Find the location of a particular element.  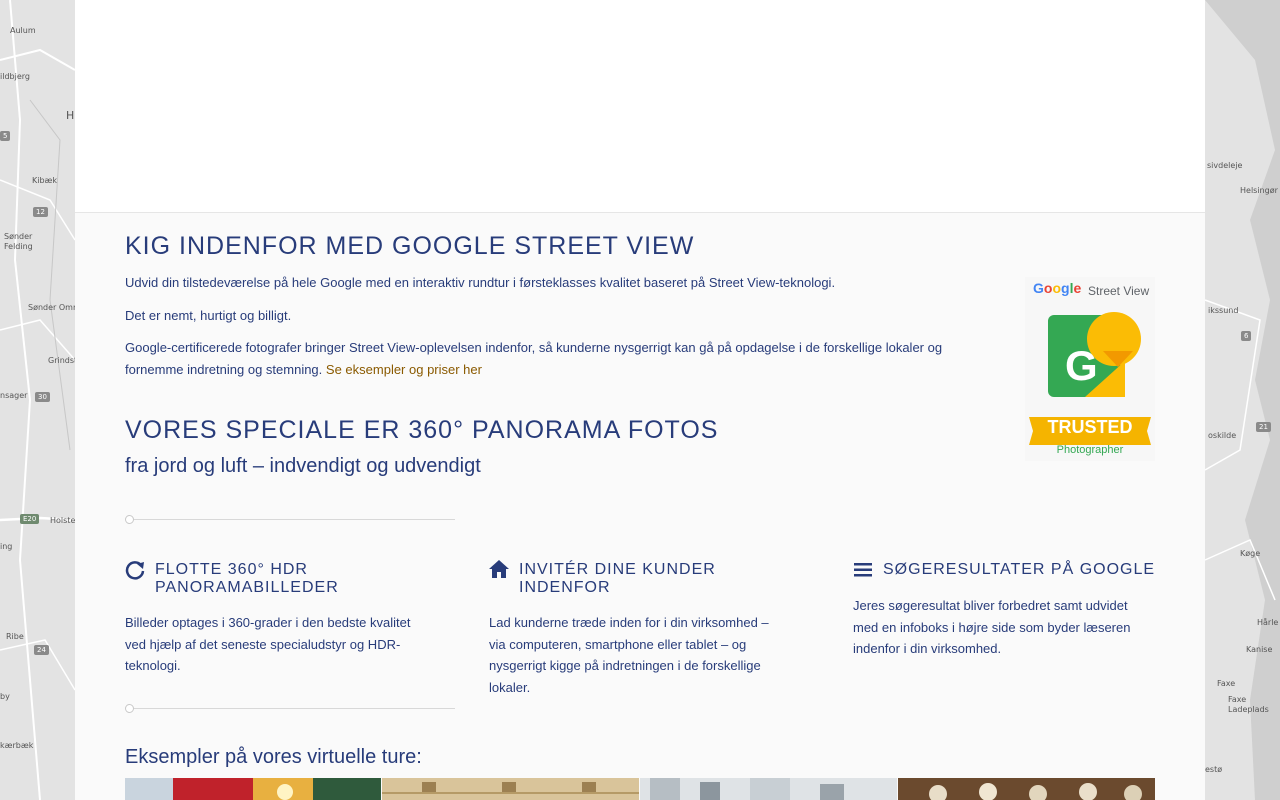

map-label: kærbæk is located at coordinates (17, 745).